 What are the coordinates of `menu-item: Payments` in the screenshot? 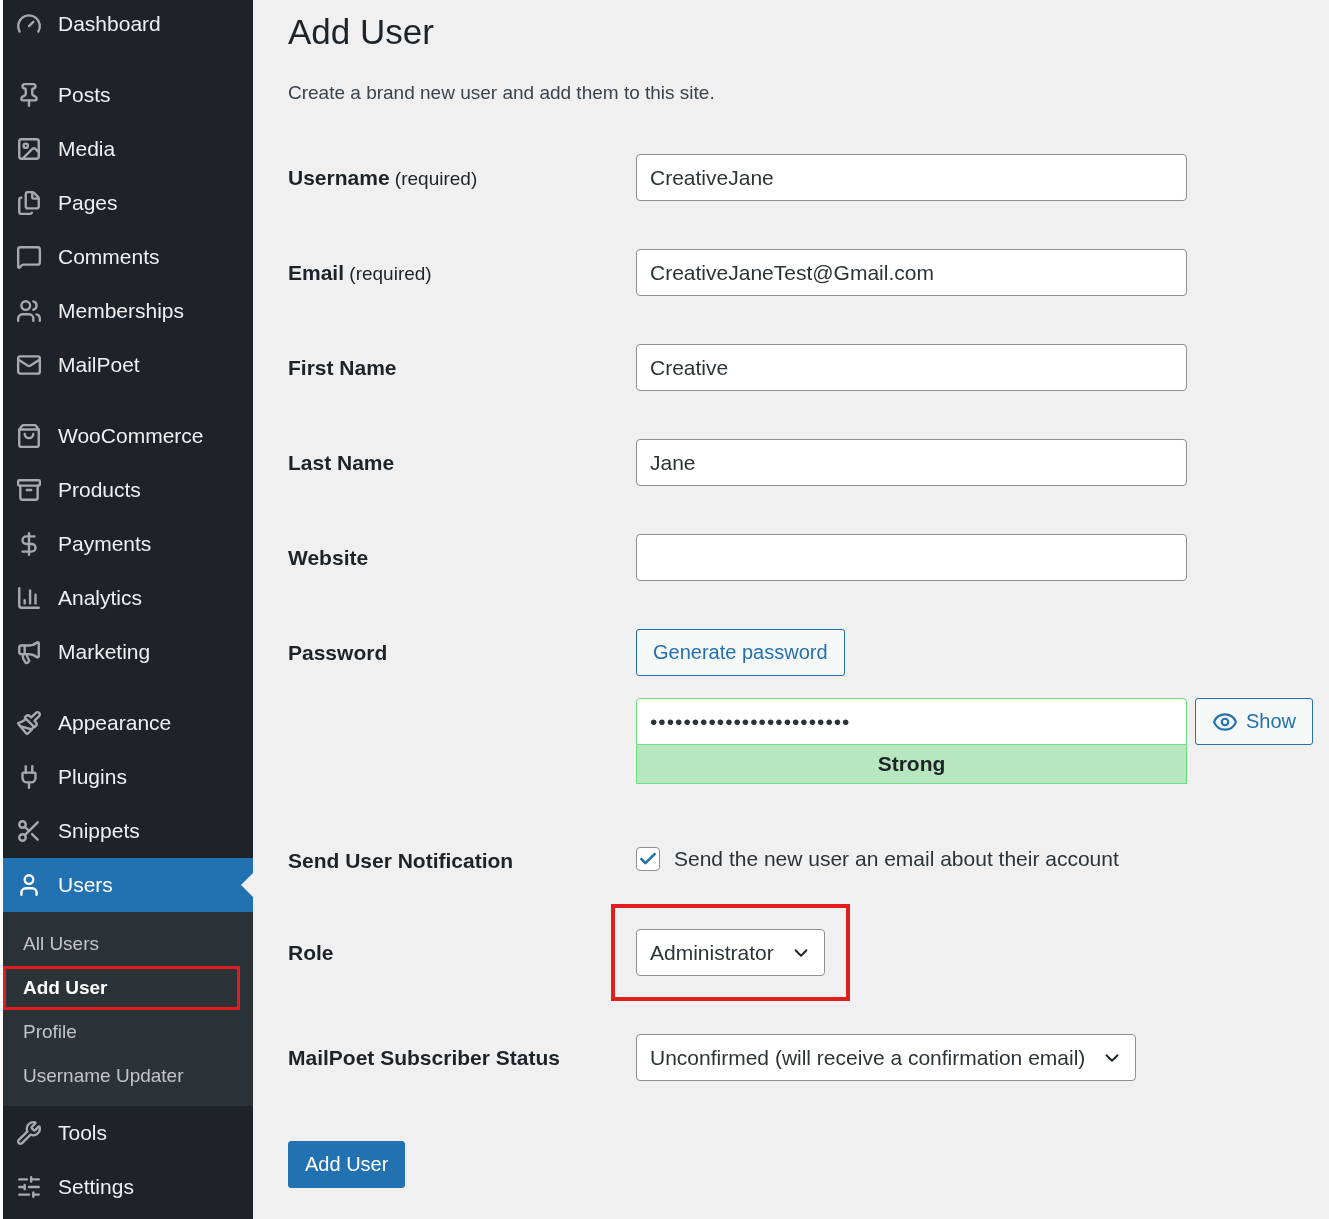 It's located at (128, 544).